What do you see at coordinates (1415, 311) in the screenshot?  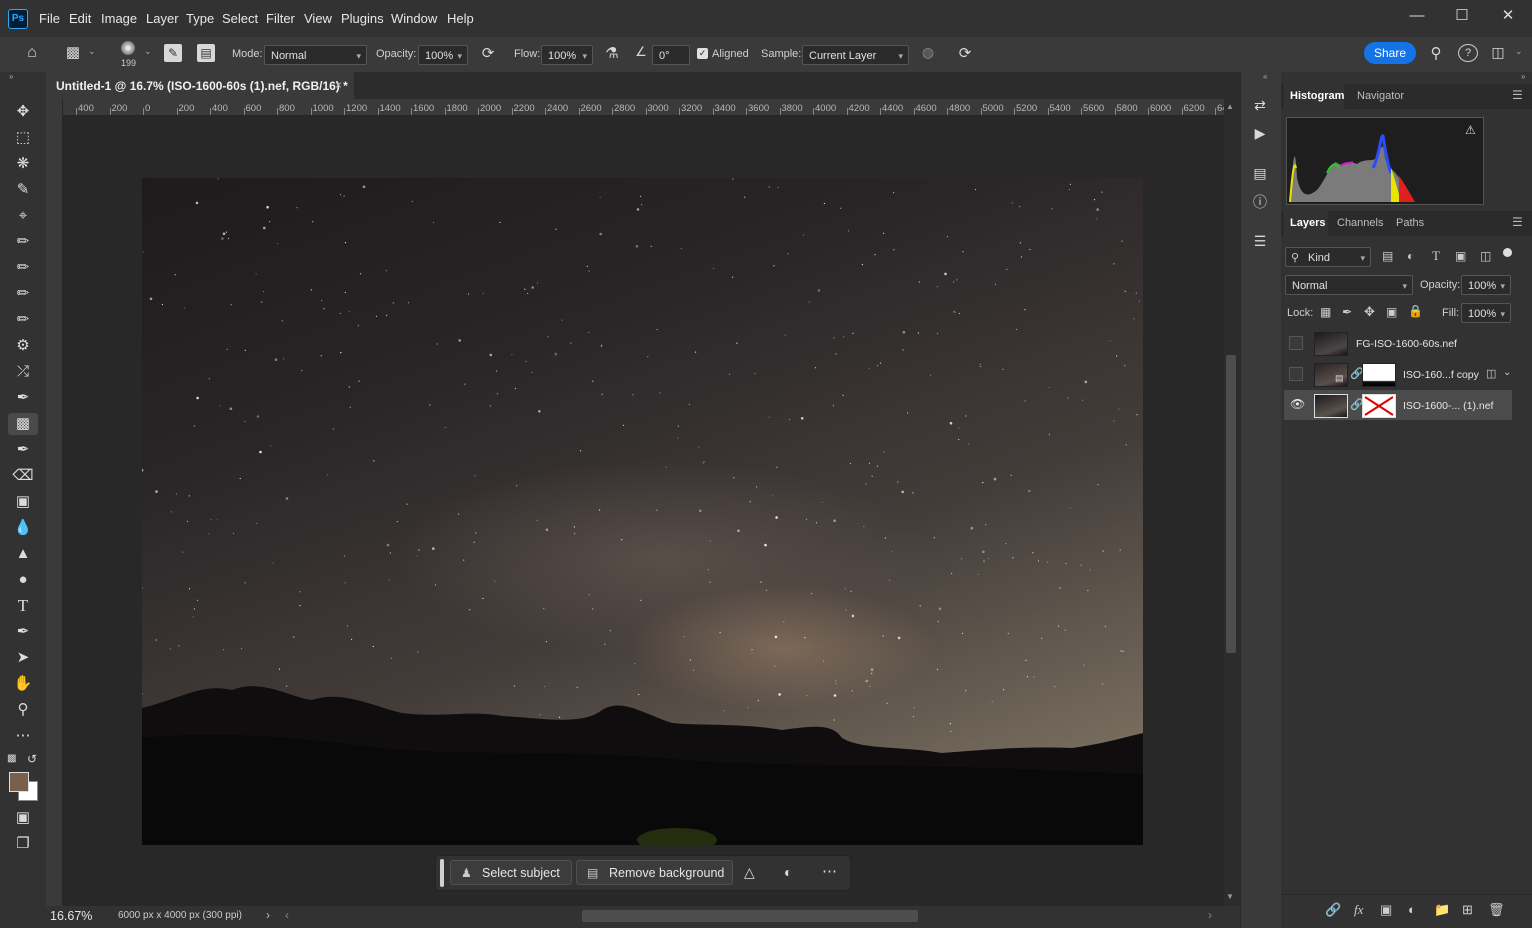 I see `lock-all-icon: 🔒` at bounding box center [1415, 311].